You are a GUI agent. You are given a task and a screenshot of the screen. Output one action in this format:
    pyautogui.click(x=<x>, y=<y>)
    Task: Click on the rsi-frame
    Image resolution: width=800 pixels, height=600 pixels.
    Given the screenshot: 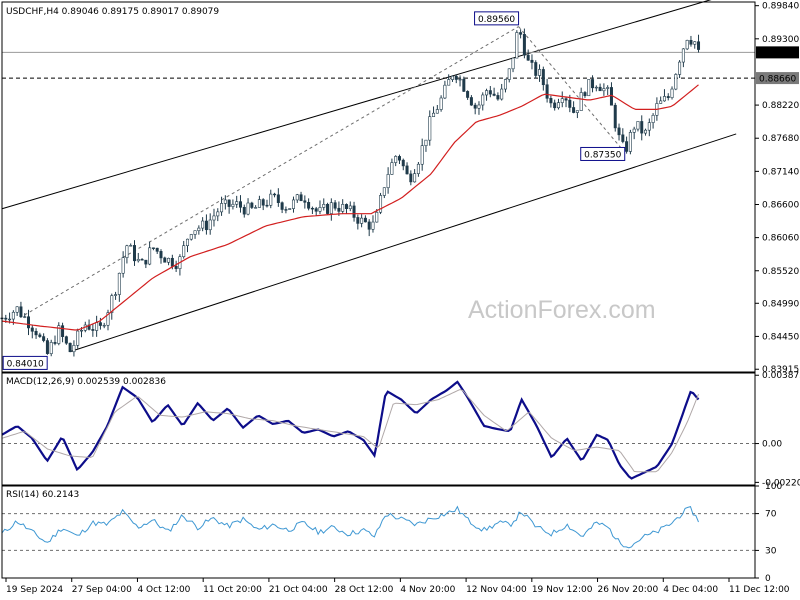 What is the action you would take?
    pyautogui.click(x=378, y=532)
    